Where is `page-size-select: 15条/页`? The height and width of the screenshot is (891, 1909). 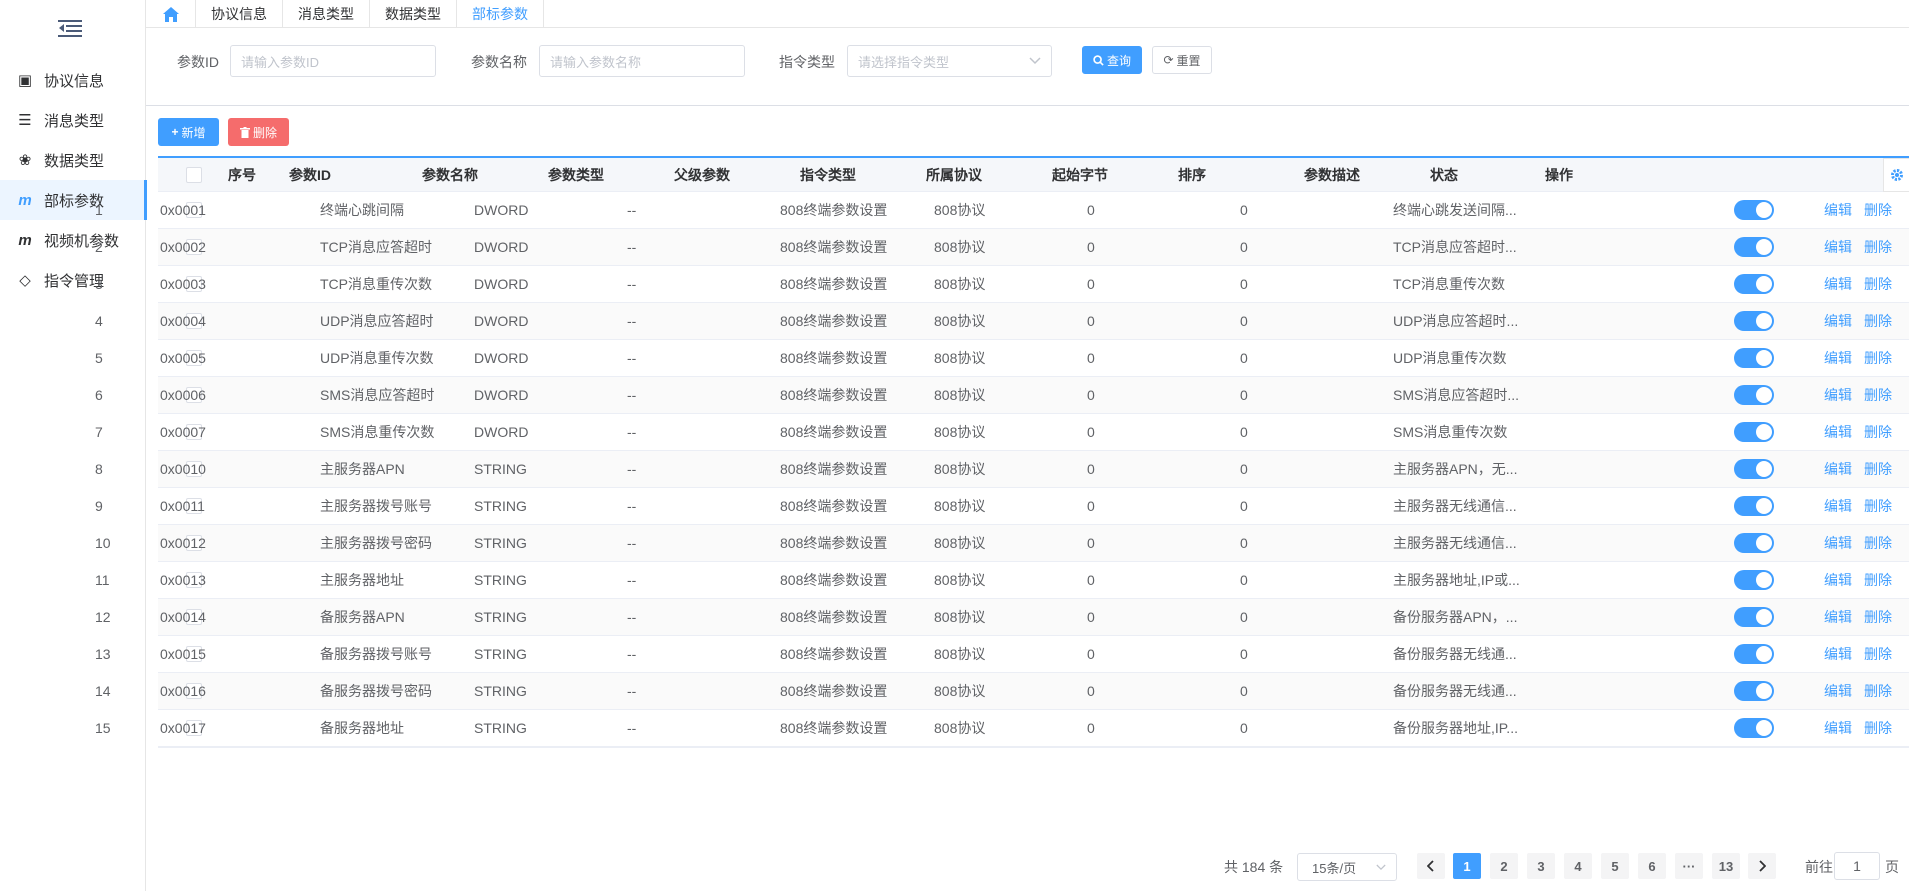
page-size-select: 15条/页 is located at coordinates (1347, 867).